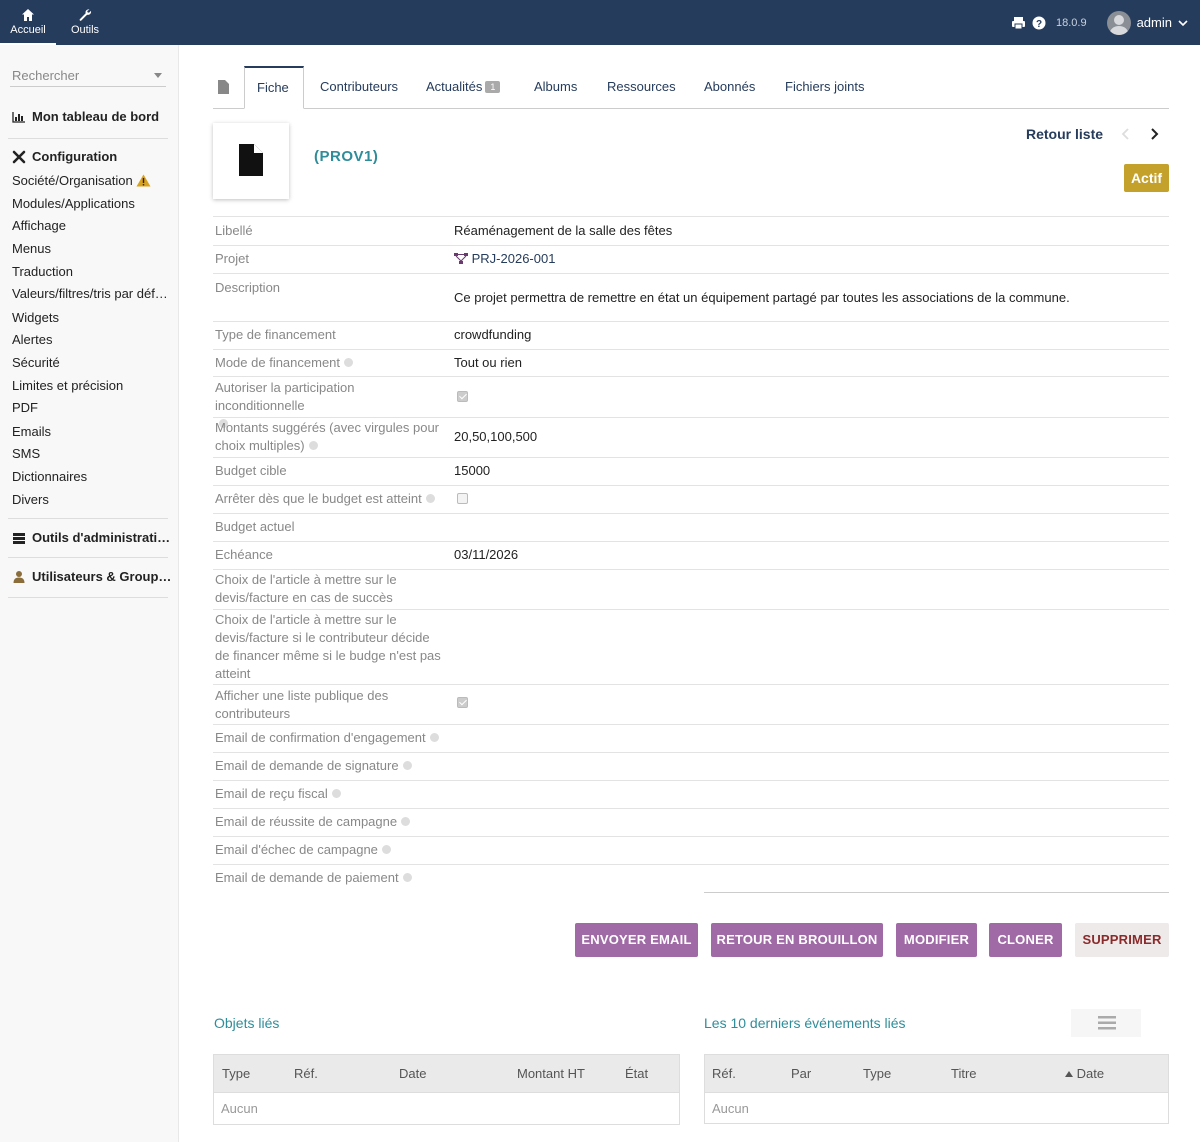 The height and width of the screenshot is (1142, 1200). Describe the element at coordinates (1064, 134) in the screenshot. I see `back-to-list-link: Retour liste` at that location.